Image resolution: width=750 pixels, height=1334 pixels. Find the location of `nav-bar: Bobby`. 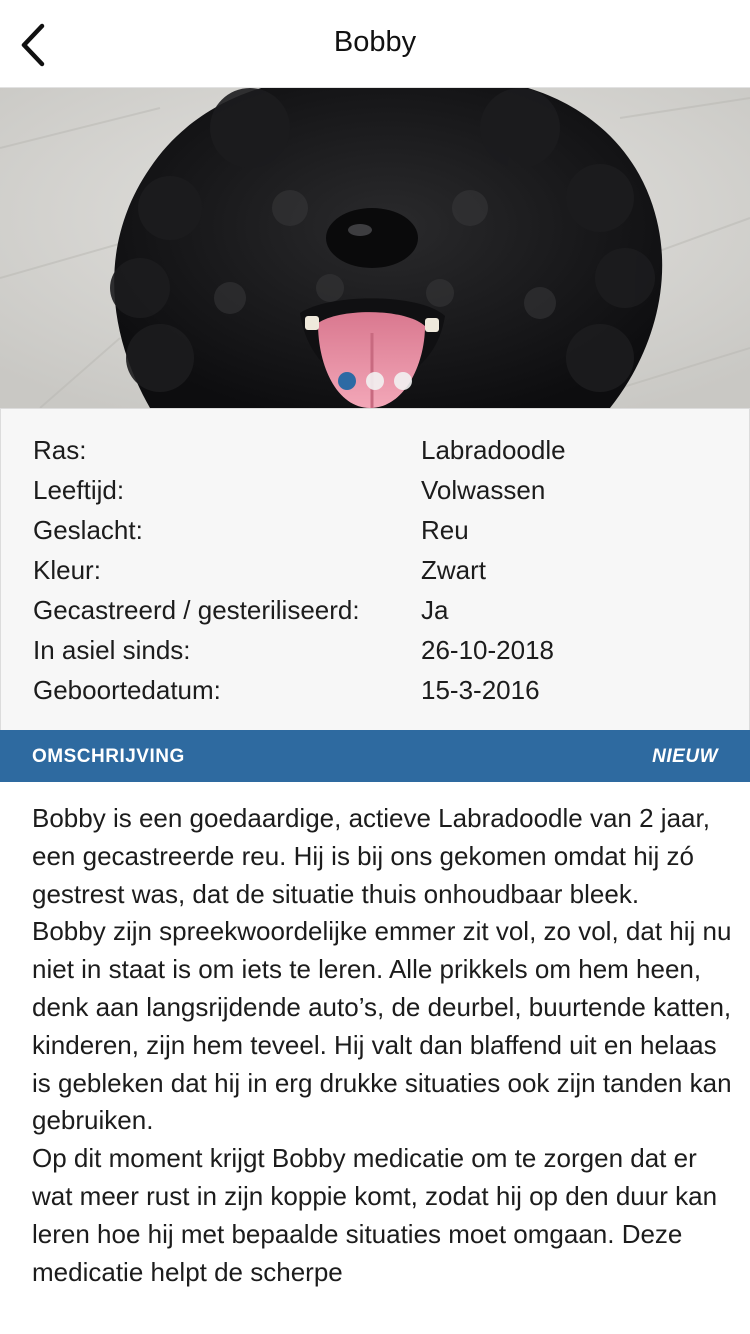

nav-bar: Bobby is located at coordinates (375, 44).